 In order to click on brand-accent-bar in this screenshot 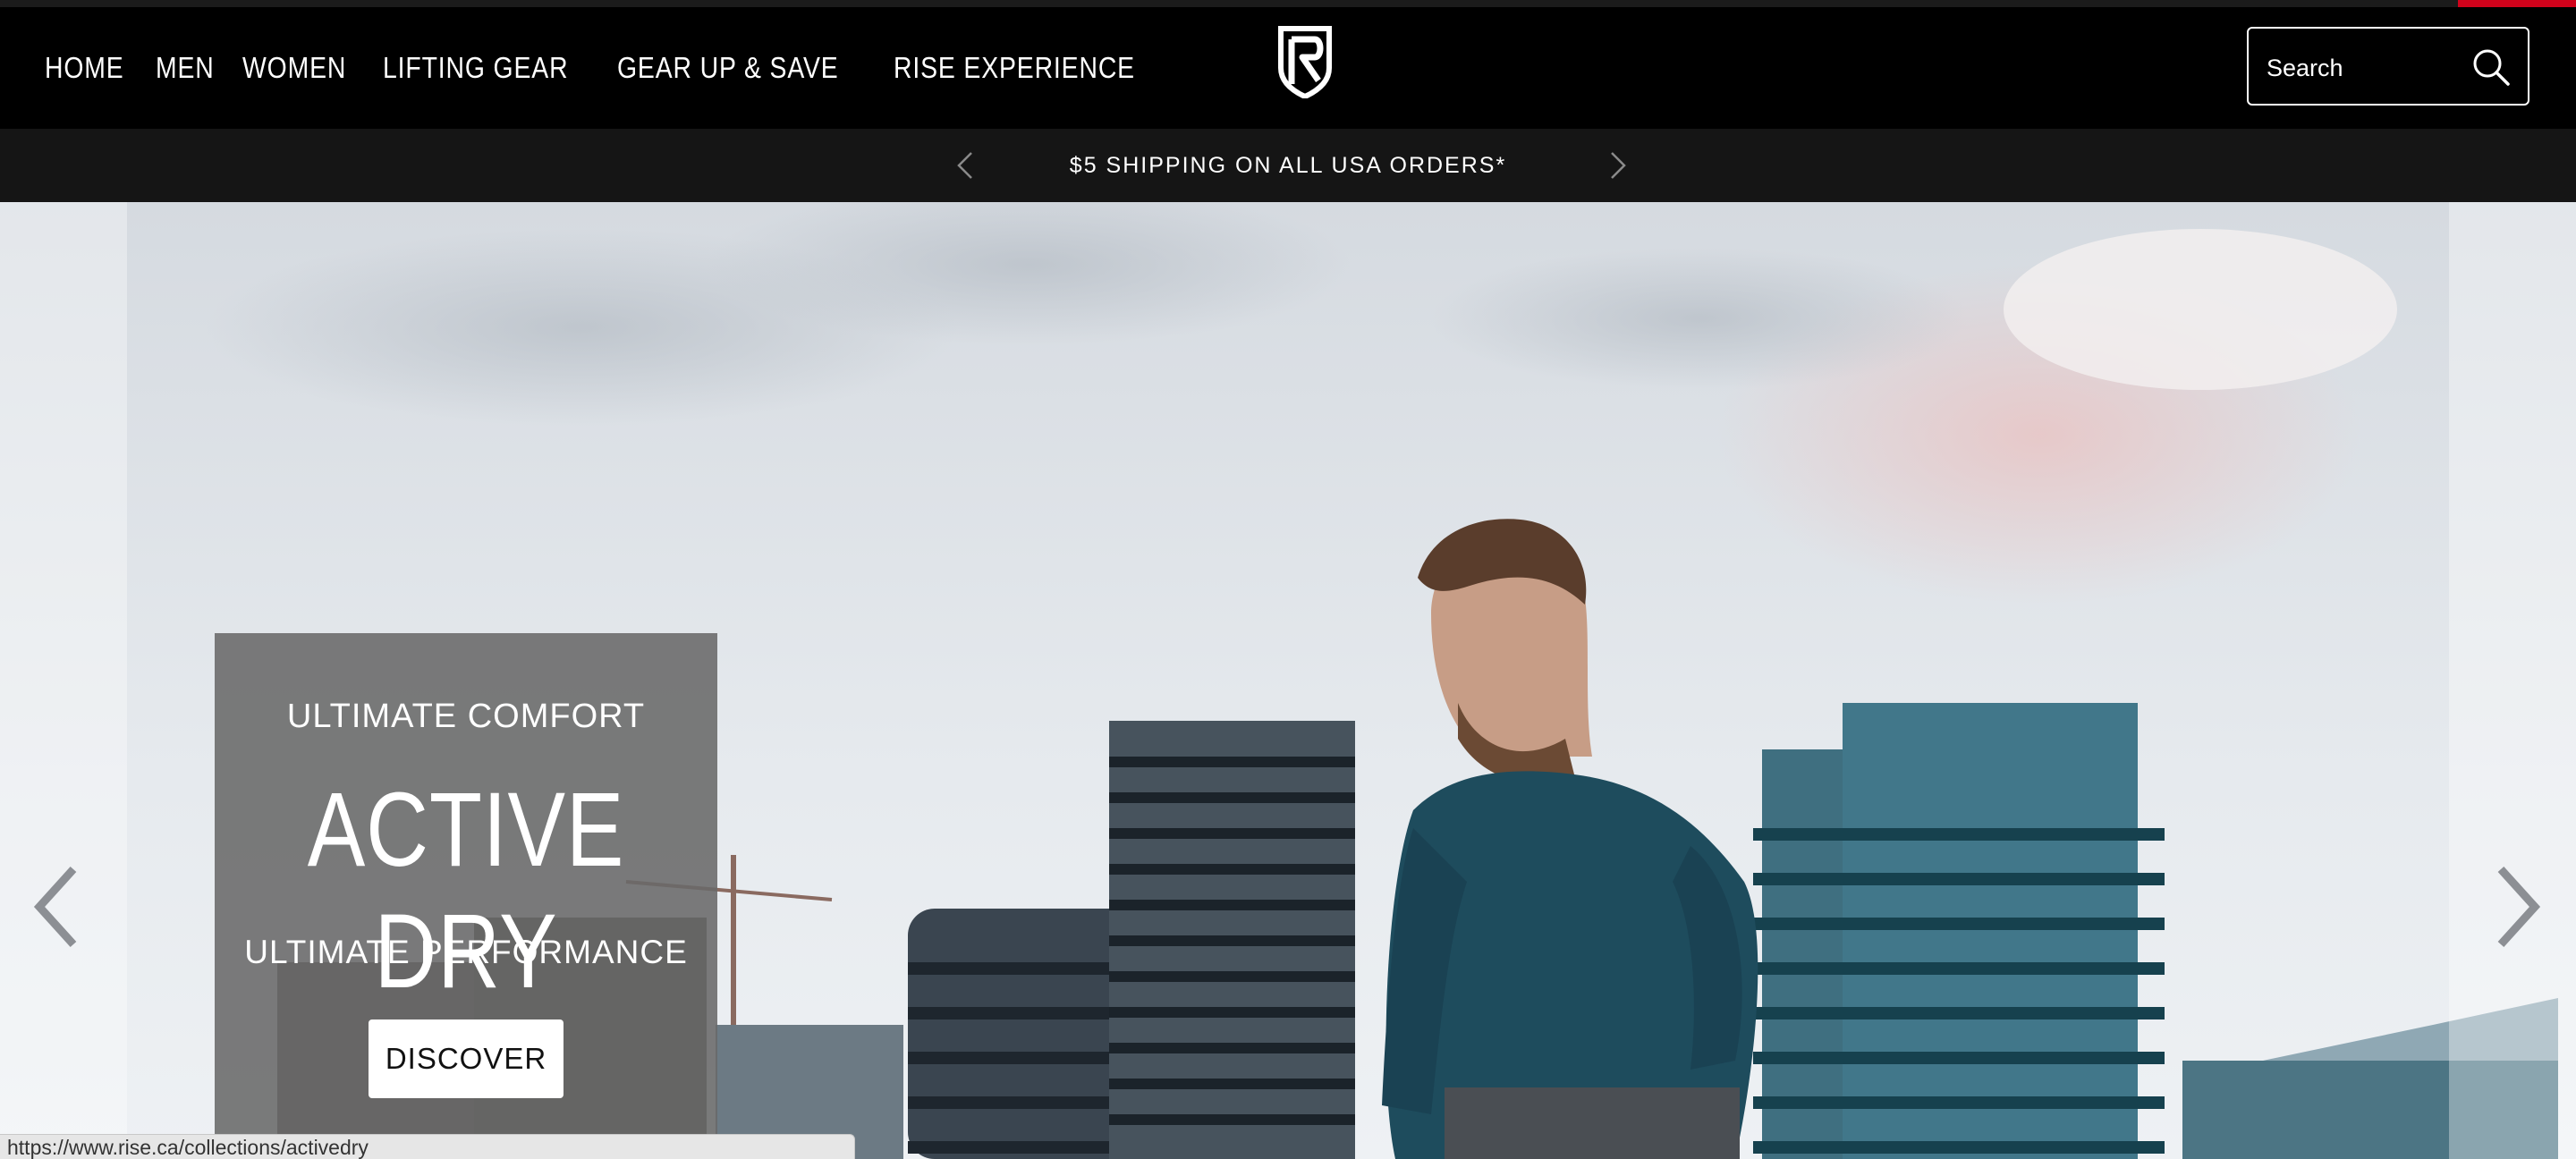, I will do `click(2517, 4)`.